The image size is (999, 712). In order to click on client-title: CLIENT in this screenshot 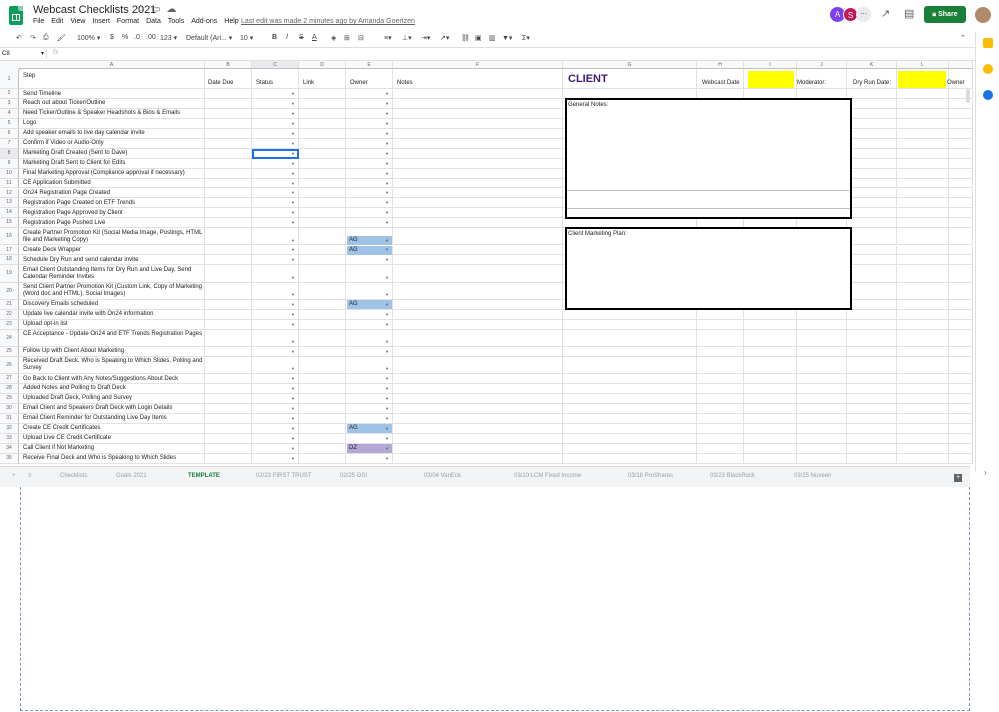, I will do `click(588, 79)`.